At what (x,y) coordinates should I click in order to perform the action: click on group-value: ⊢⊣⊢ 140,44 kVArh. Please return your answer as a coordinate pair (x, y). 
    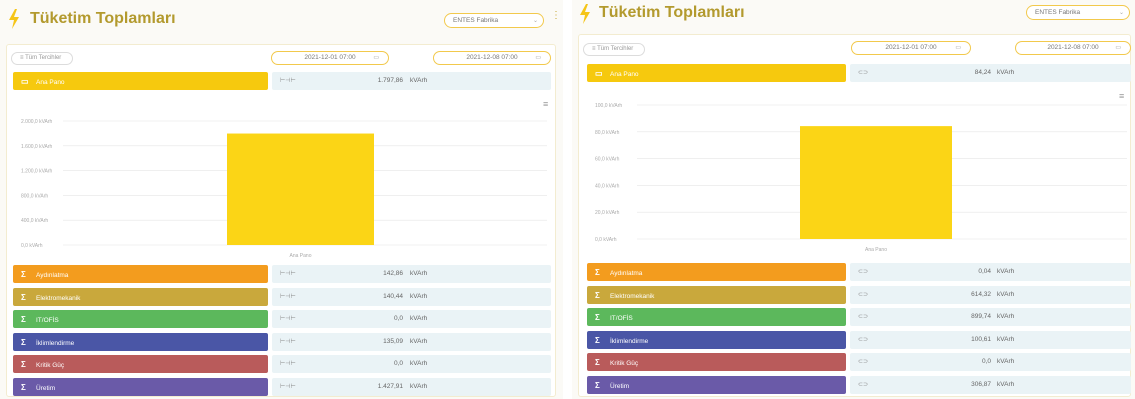
    Looking at the image, I should click on (411, 296).